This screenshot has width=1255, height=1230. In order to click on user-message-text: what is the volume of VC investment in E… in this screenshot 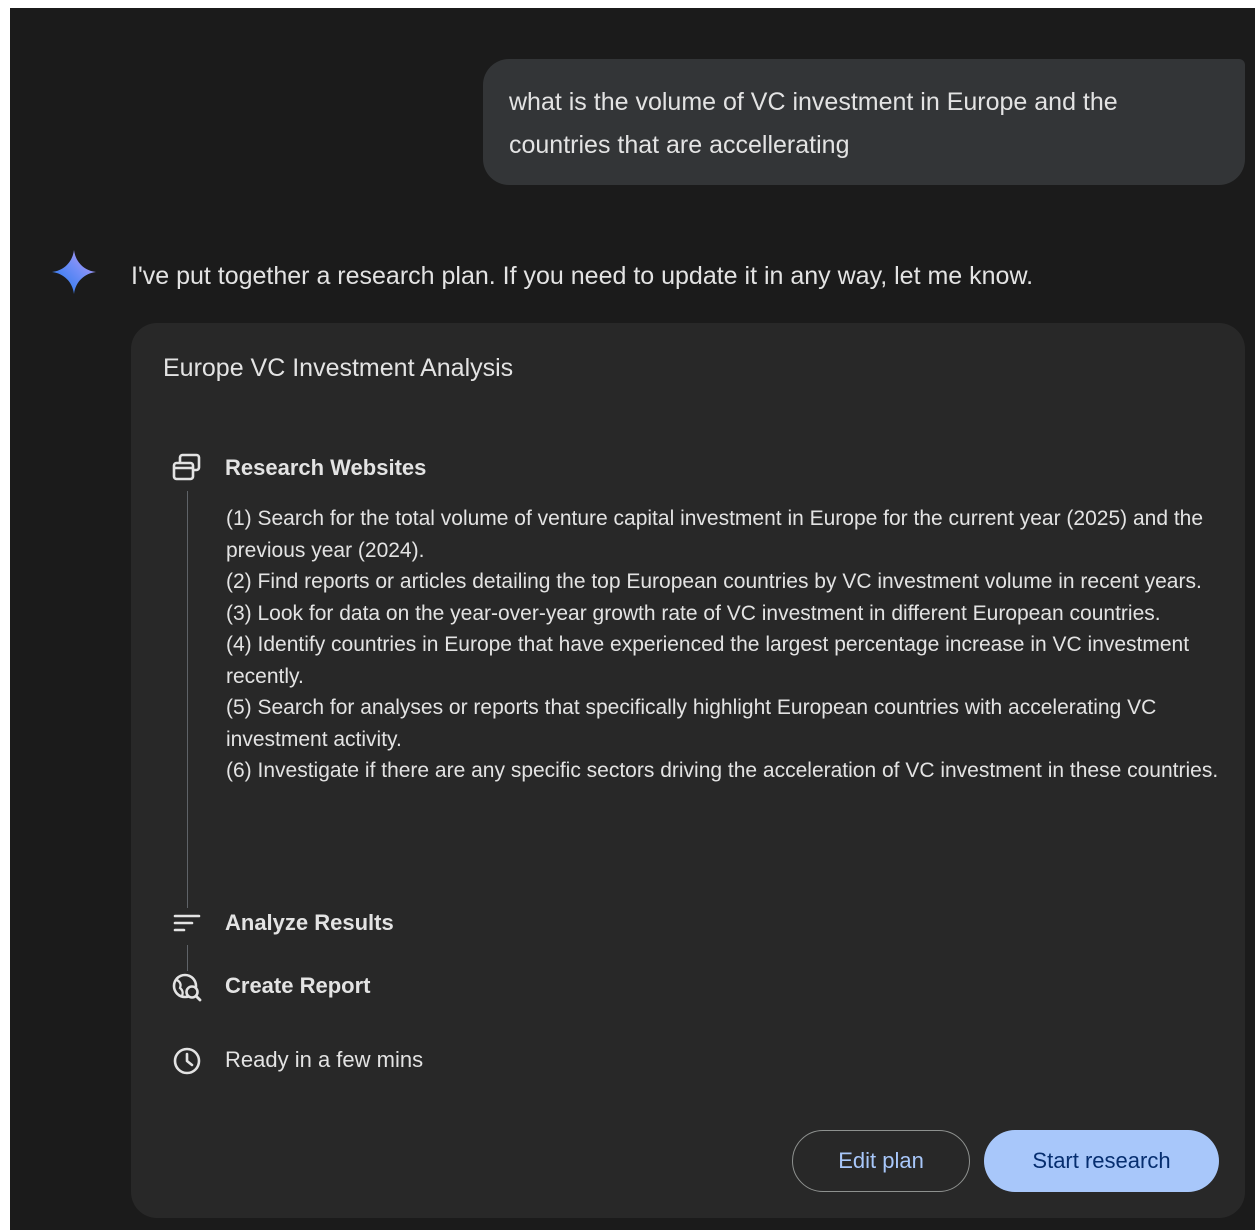, I will do `click(813, 123)`.